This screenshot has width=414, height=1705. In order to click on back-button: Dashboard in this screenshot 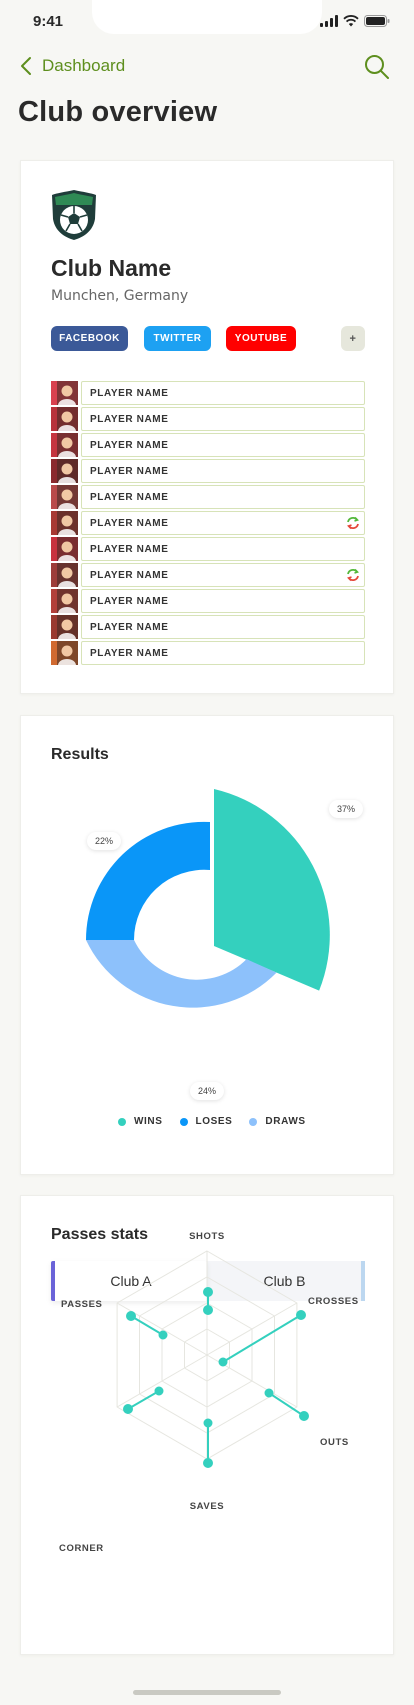, I will do `click(72, 66)`.